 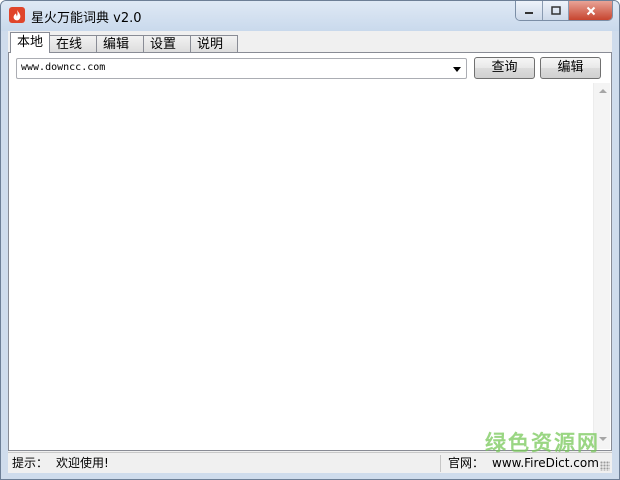 What do you see at coordinates (440, 463) in the screenshot?
I see `status-separator` at bounding box center [440, 463].